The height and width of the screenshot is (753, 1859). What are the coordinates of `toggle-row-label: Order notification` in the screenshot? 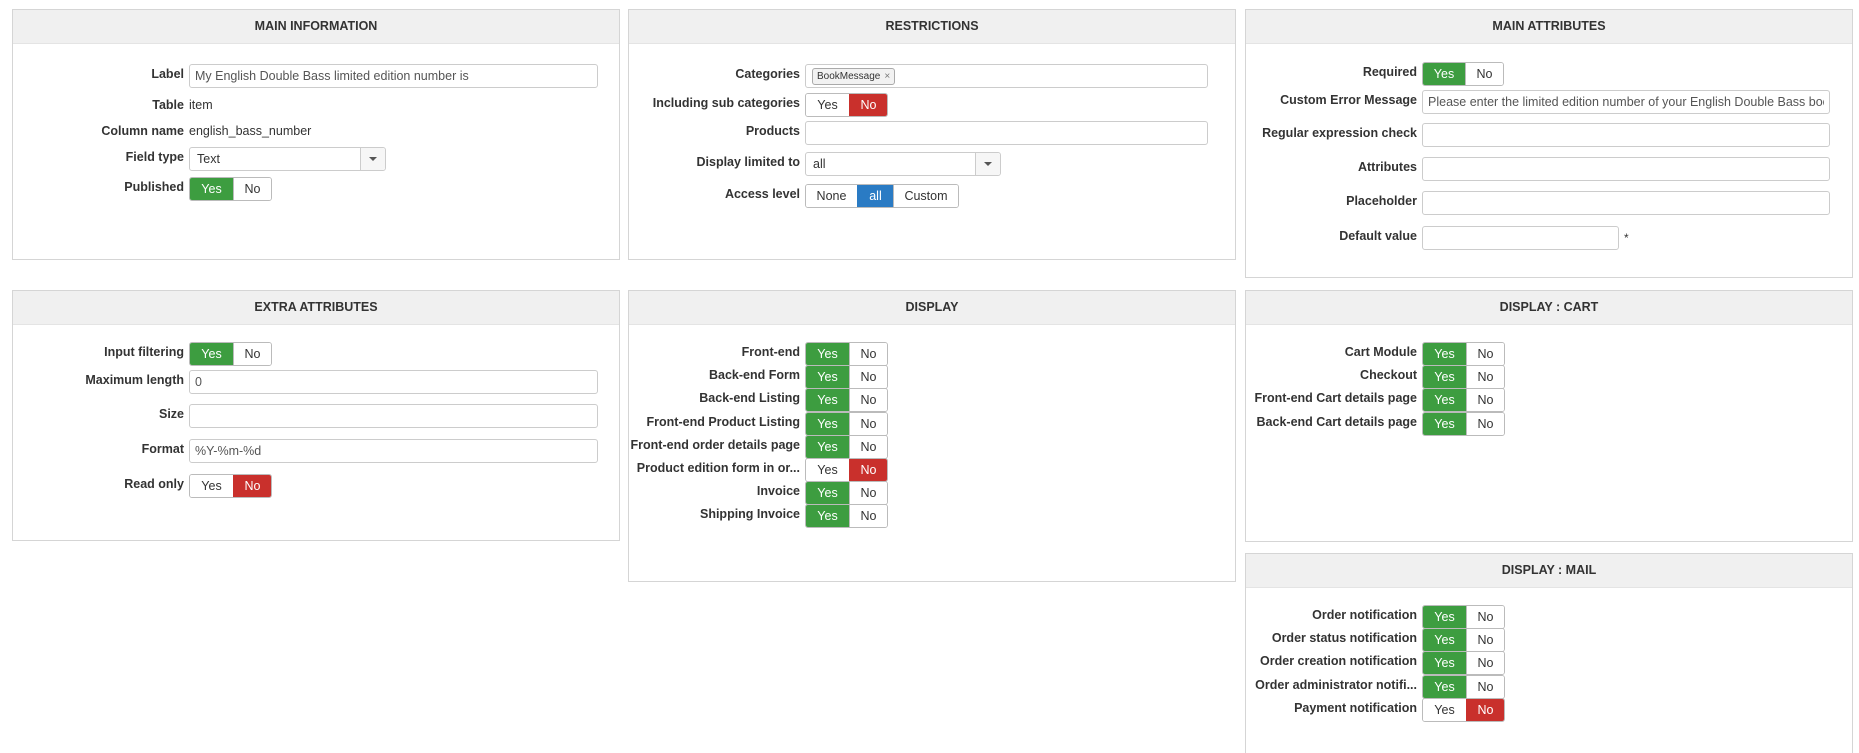 It's located at (1364, 615).